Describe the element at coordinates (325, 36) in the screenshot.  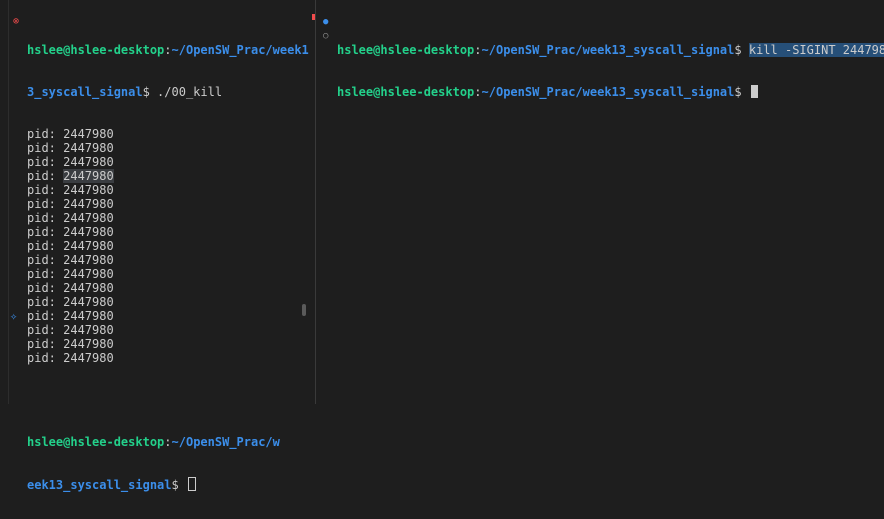
I see `idle-circle-icon: ○` at that location.